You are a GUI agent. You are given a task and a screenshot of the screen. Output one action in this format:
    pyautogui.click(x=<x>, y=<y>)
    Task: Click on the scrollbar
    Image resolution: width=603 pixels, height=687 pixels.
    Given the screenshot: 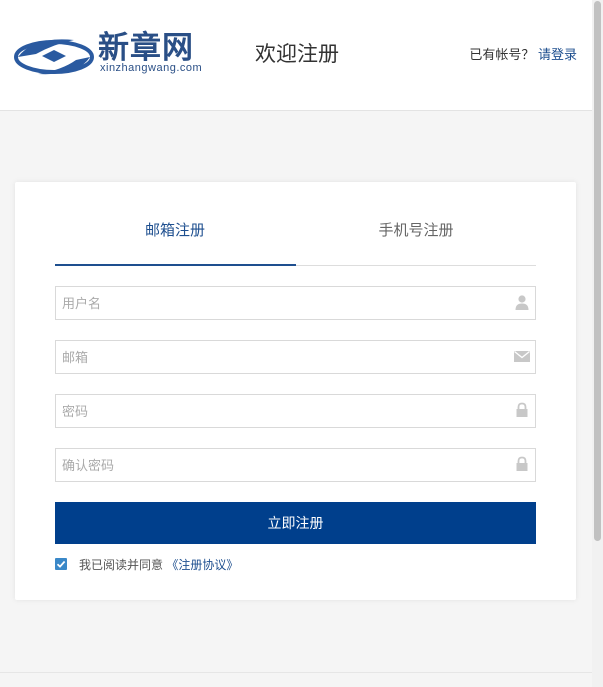 What is the action you would take?
    pyautogui.click(x=597, y=343)
    